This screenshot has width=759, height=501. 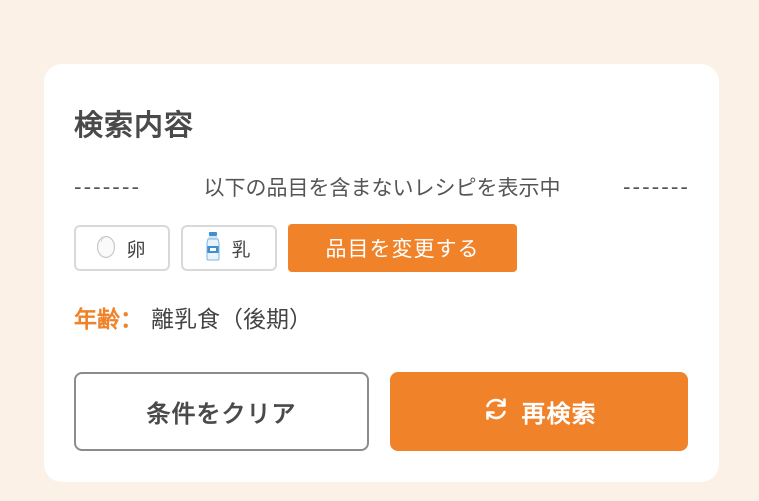 What do you see at coordinates (229, 248) in the screenshot?
I see `item-chip-milk: 乳` at bounding box center [229, 248].